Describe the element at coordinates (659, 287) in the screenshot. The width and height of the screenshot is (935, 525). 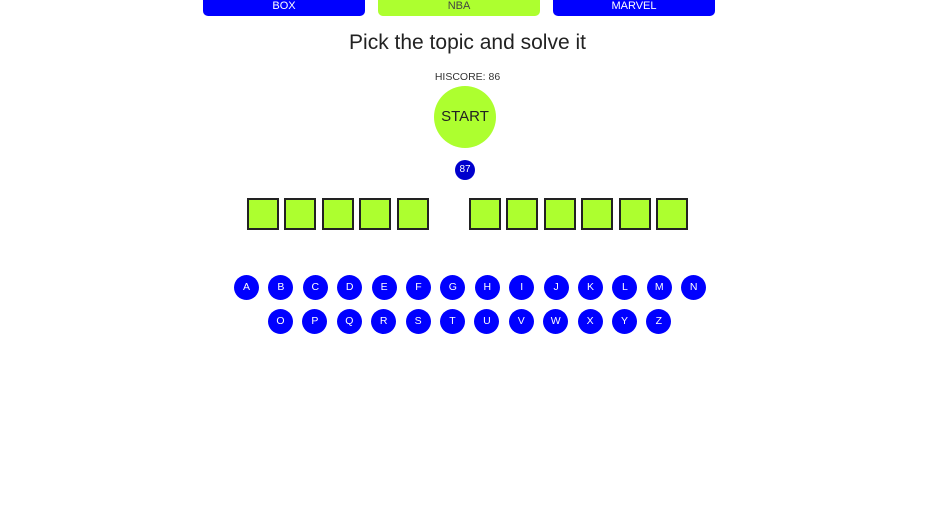
I see `letter-key-m: M` at that location.